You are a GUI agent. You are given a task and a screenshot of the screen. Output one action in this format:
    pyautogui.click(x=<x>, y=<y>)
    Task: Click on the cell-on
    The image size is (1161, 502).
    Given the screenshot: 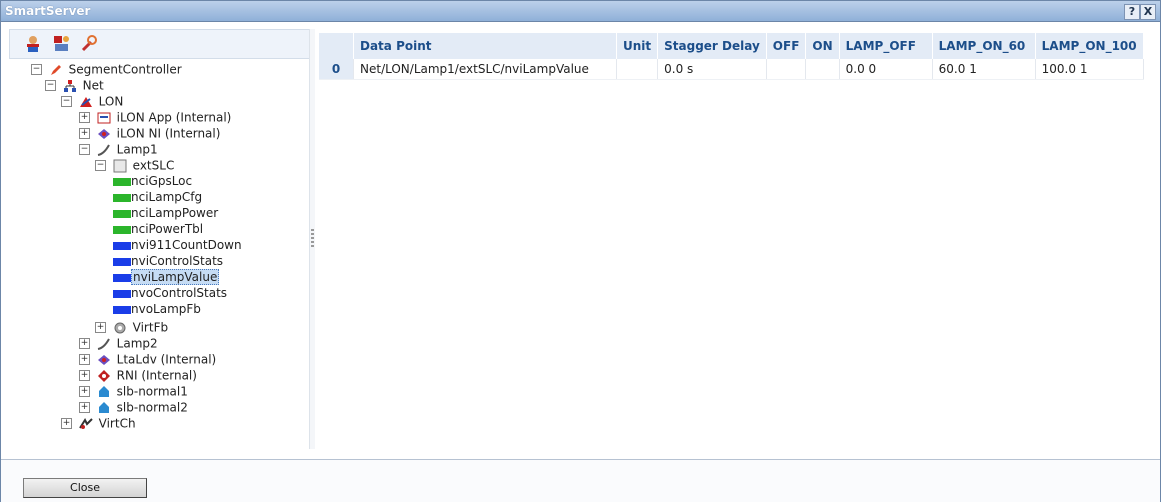 What is the action you would take?
    pyautogui.click(x=822, y=69)
    